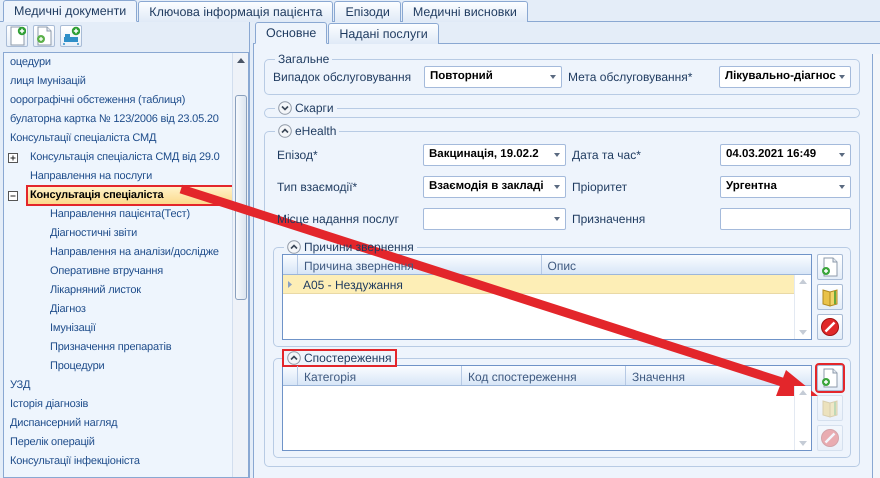  Describe the element at coordinates (118, 119) in the screenshot. I see `tree-item: булаторна картка № 123/2006 від 23.05.20` at that location.